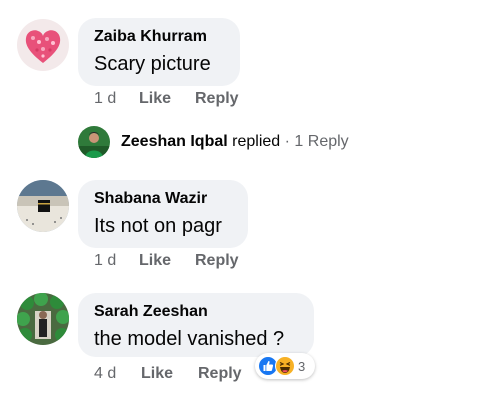 The width and height of the screenshot is (500, 400). I want to click on comment-text: the model vanished ?, so click(189, 339).